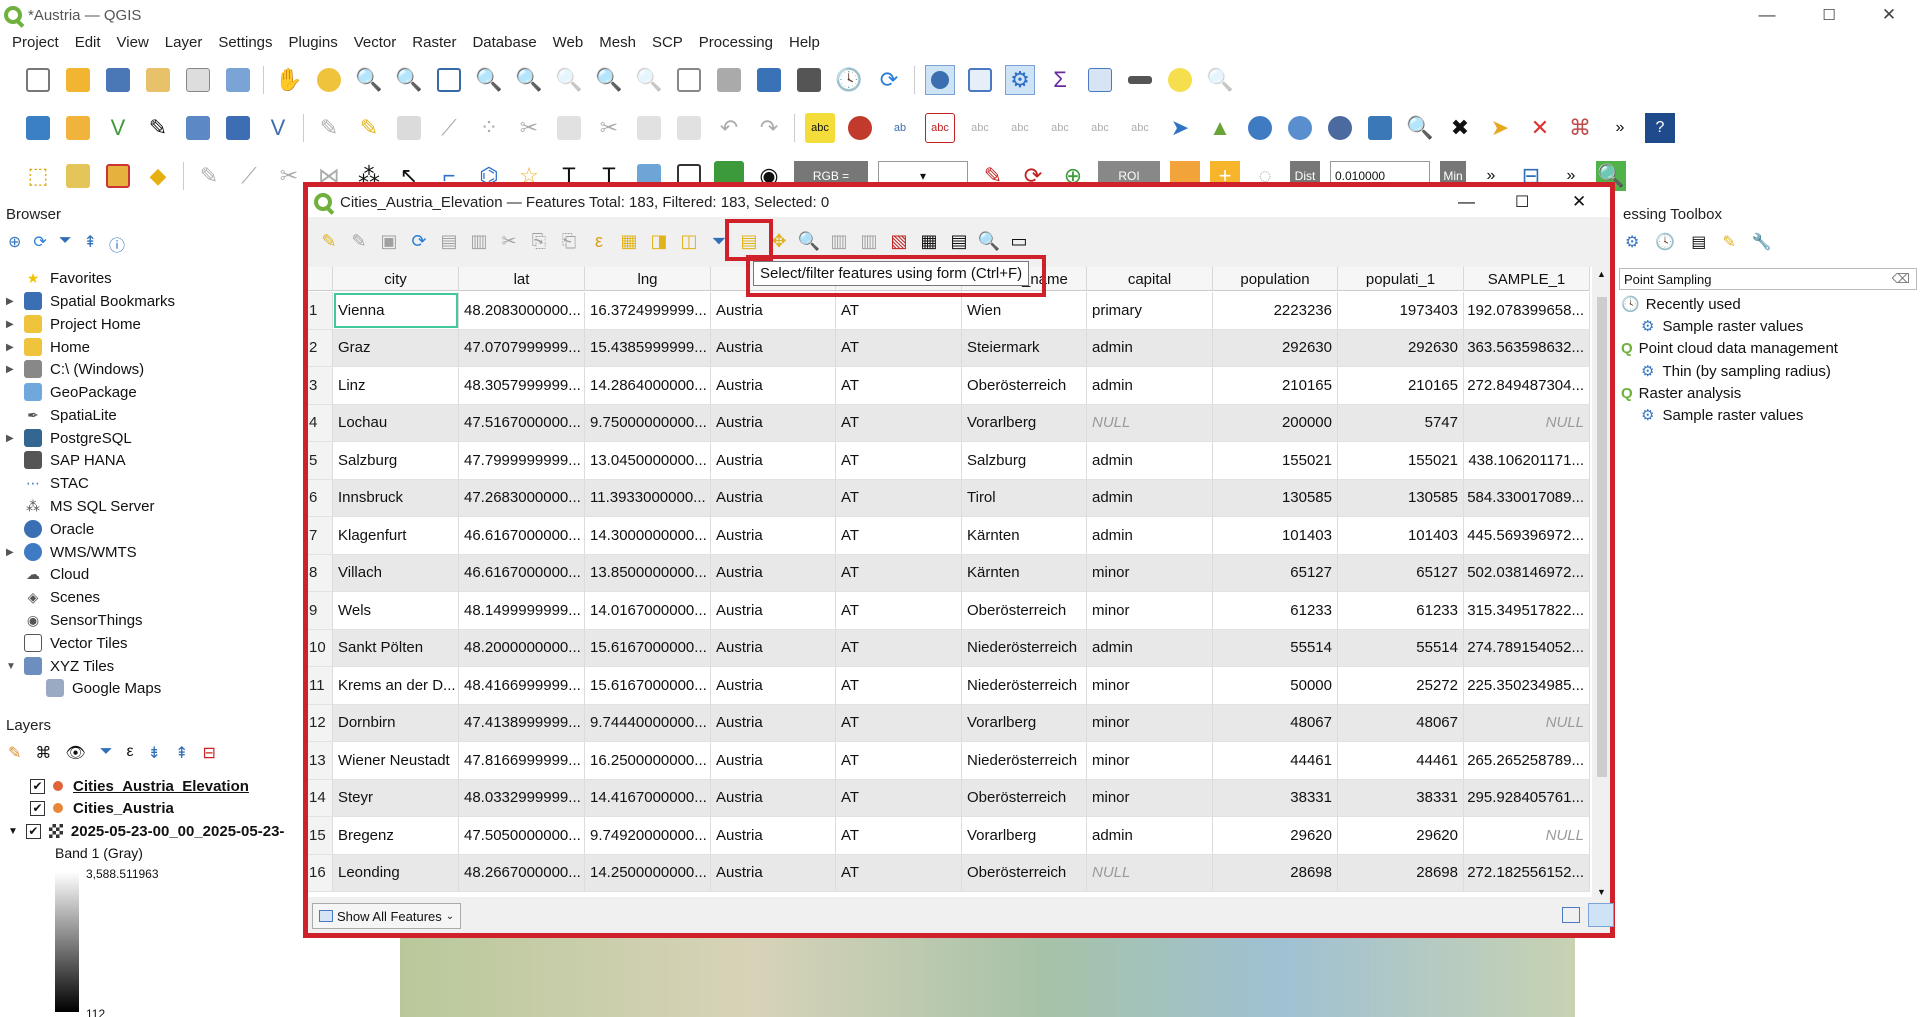 This screenshot has width=1920, height=1017. Describe the element at coordinates (1275, 347) in the screenshot. I see `table-cell: 292630` at that location.